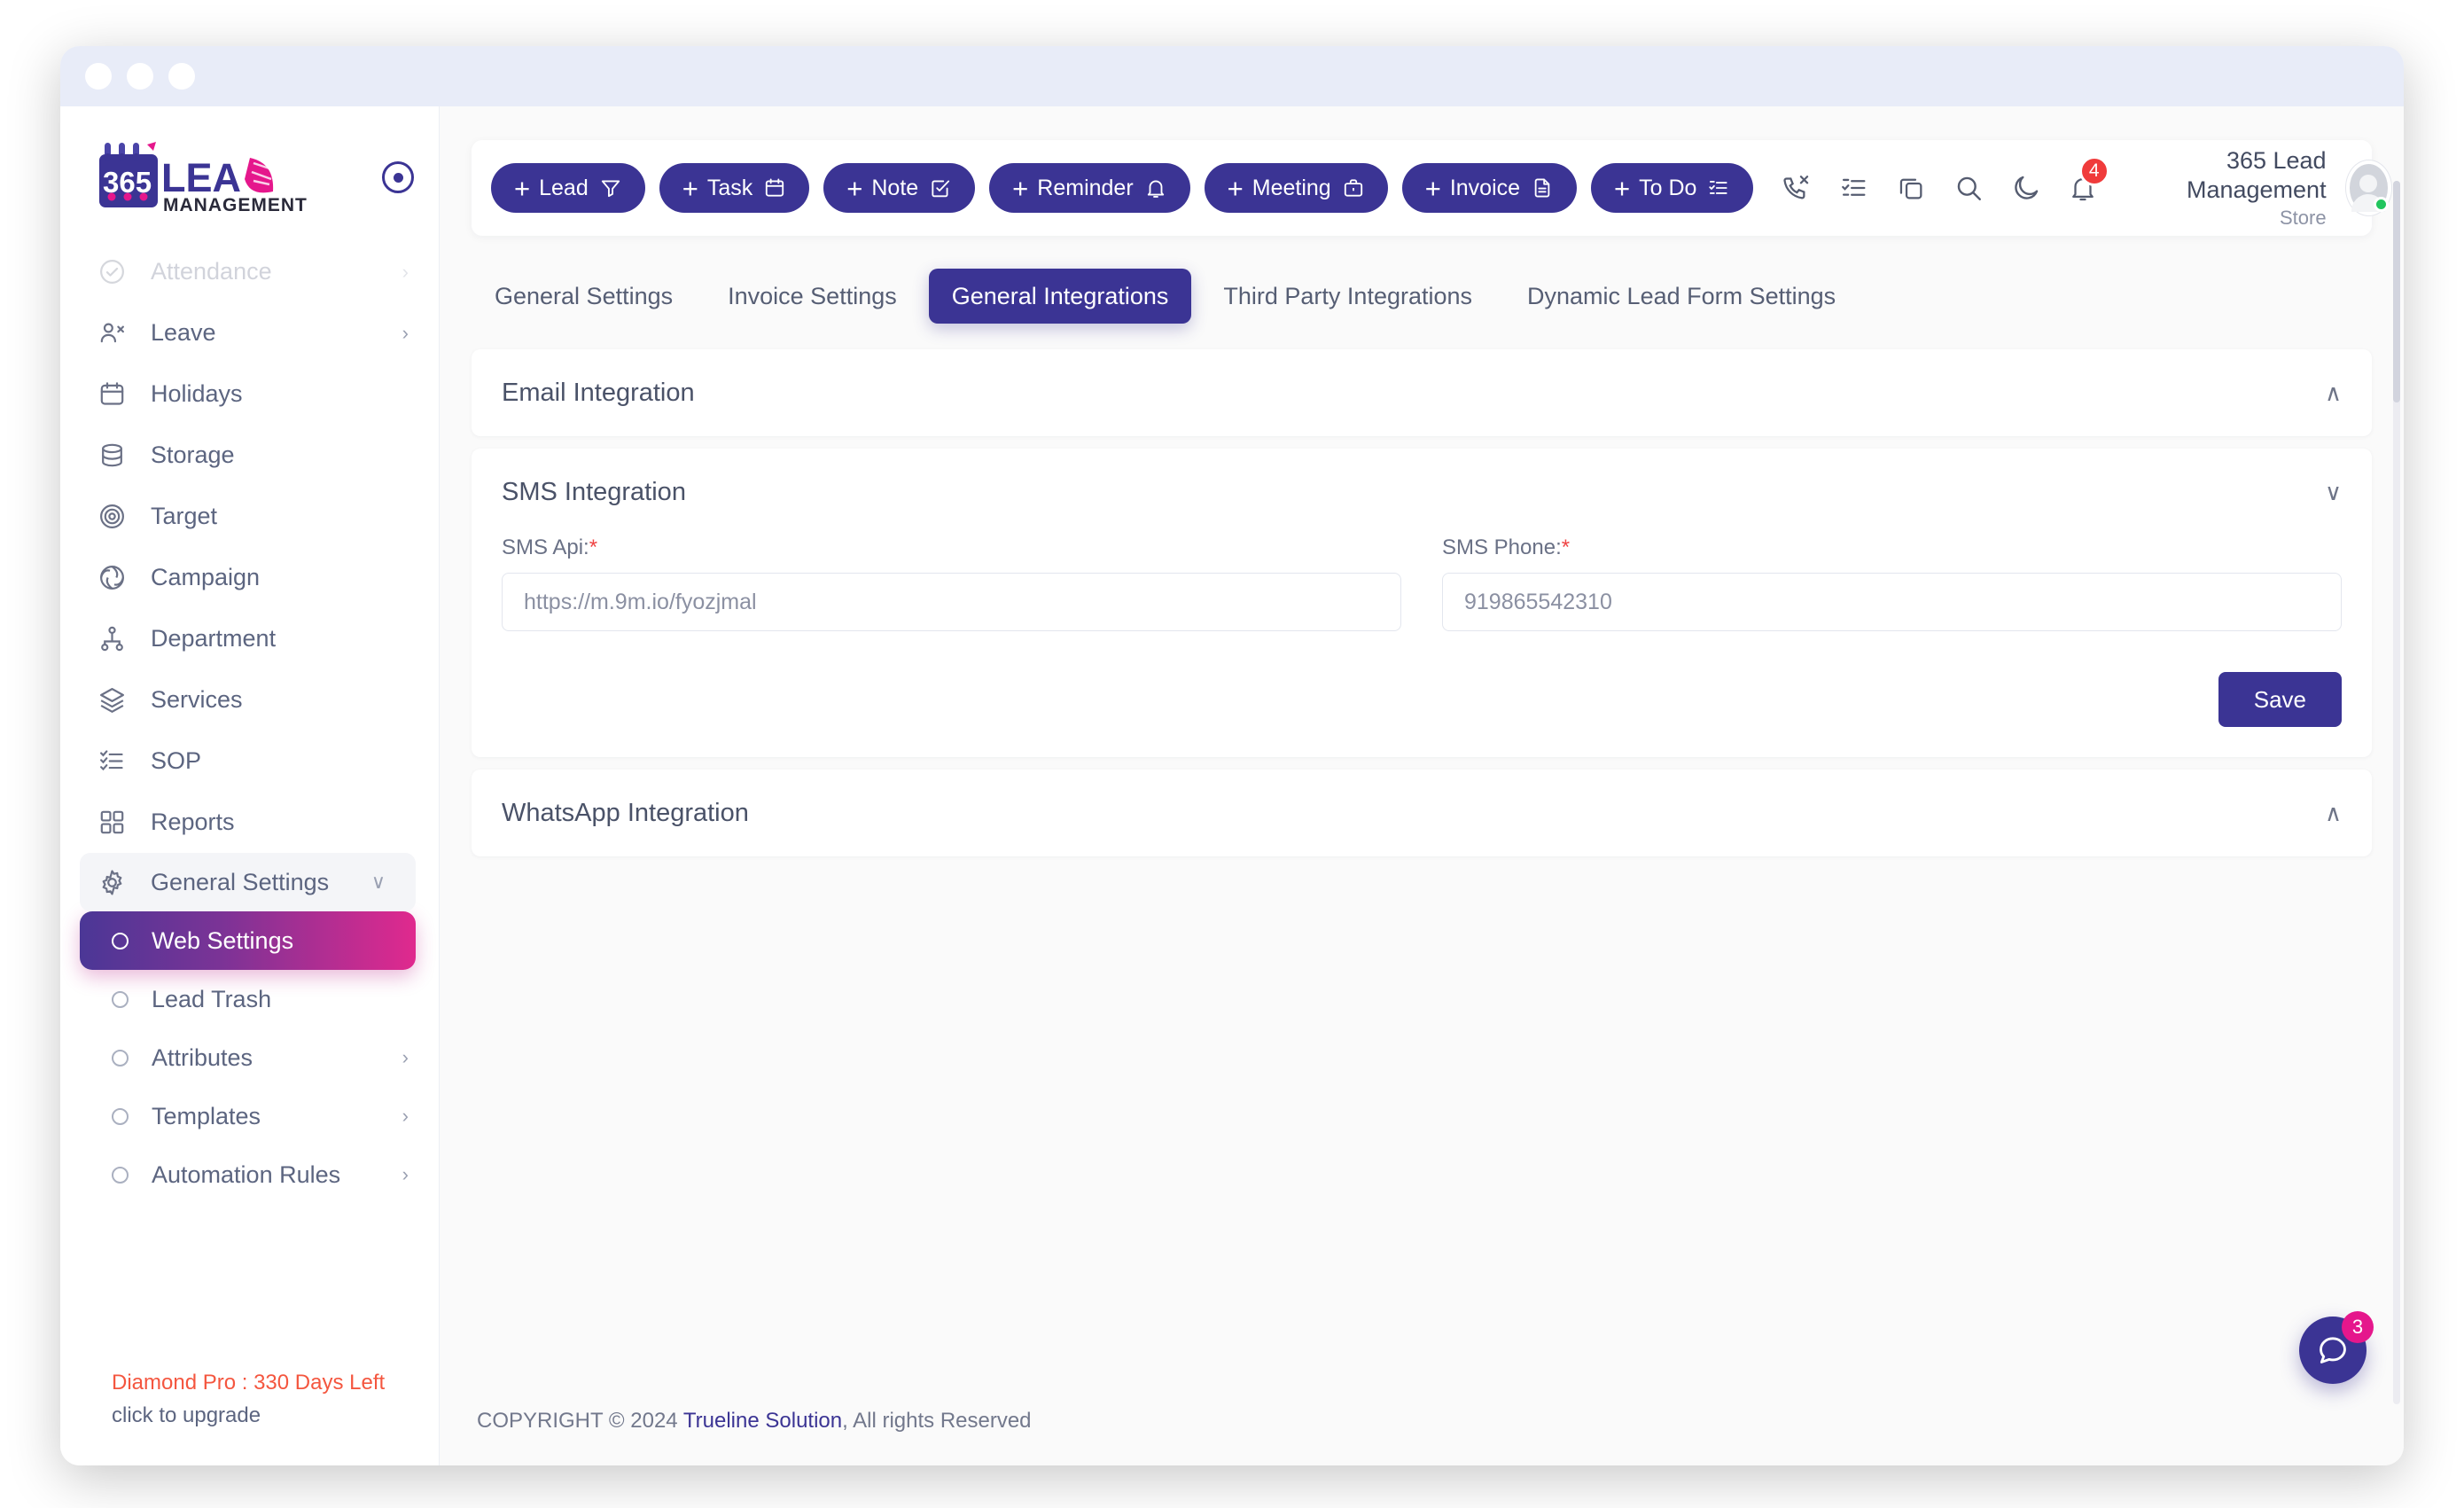  What do you see at coordinates (206, 577) in the screenshot?
I see `sidebar-item-label: Campaign` at bounding box center [206, 577].